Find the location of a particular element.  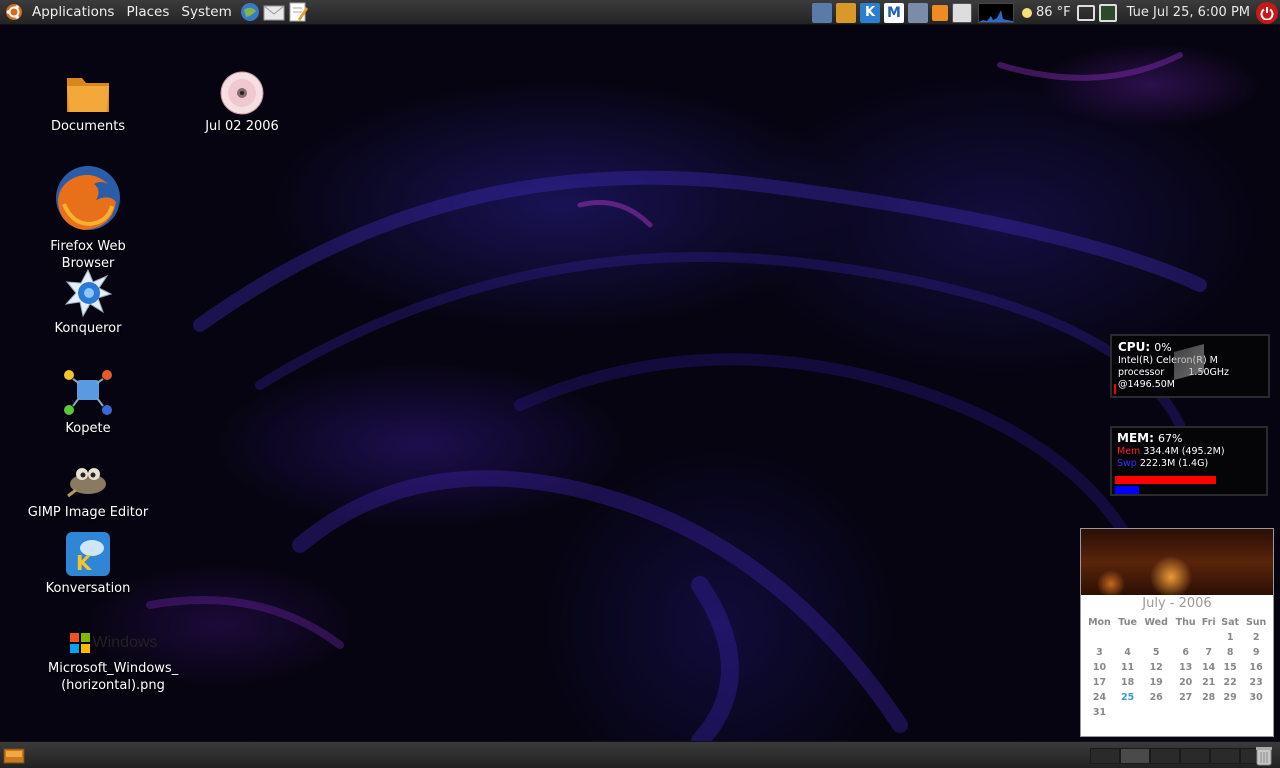

gmail-icon: M is located at coordinates (894, 12).